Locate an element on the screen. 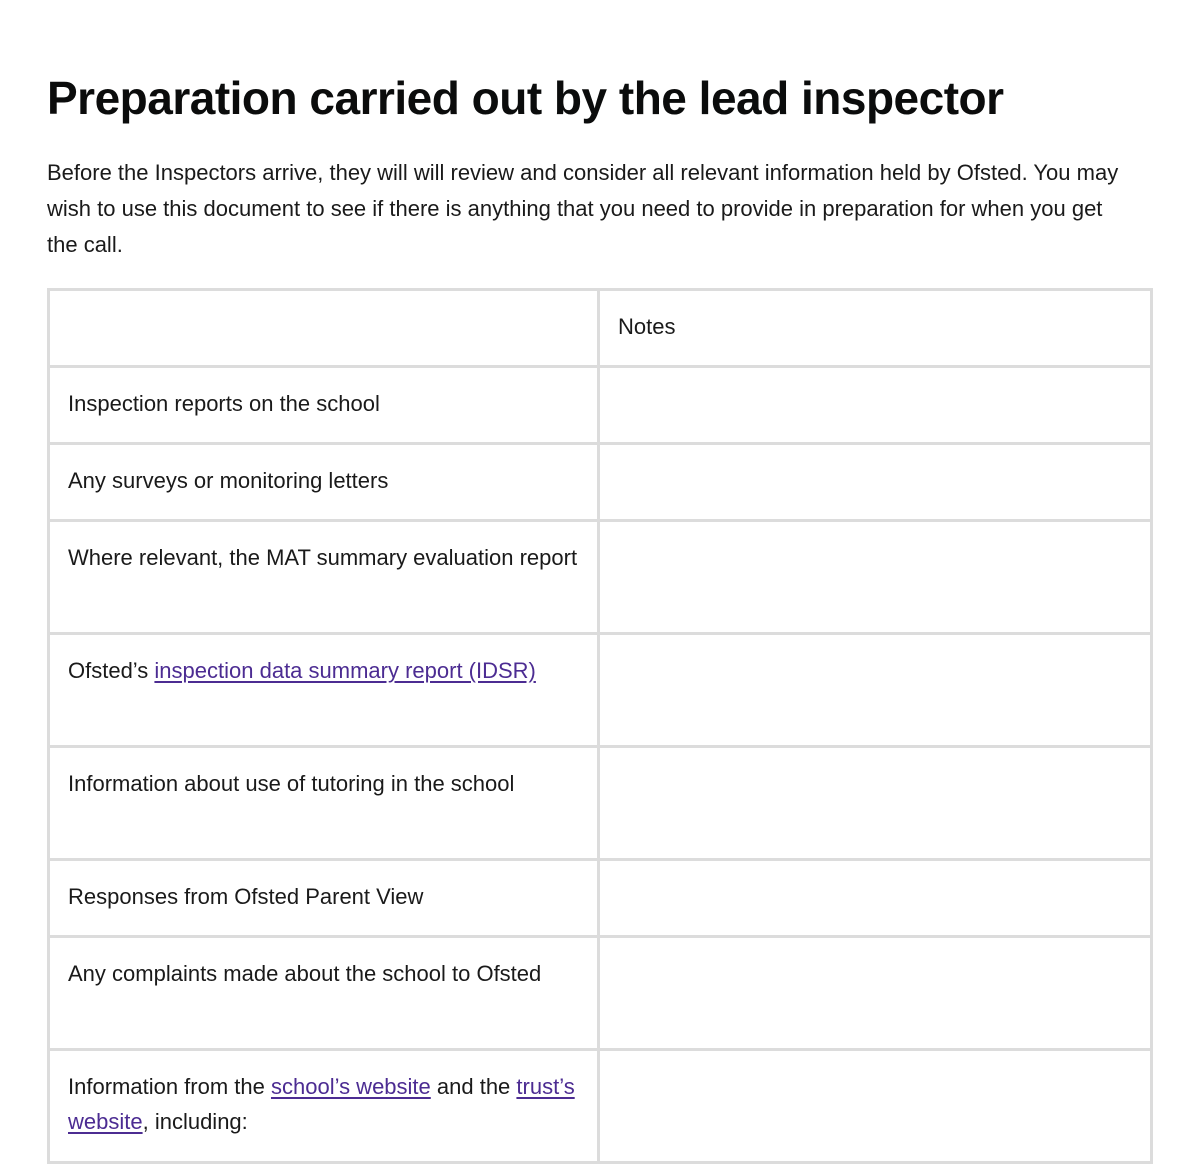  table-row: Inspection reports on the school is located at coordinates (600, 405).